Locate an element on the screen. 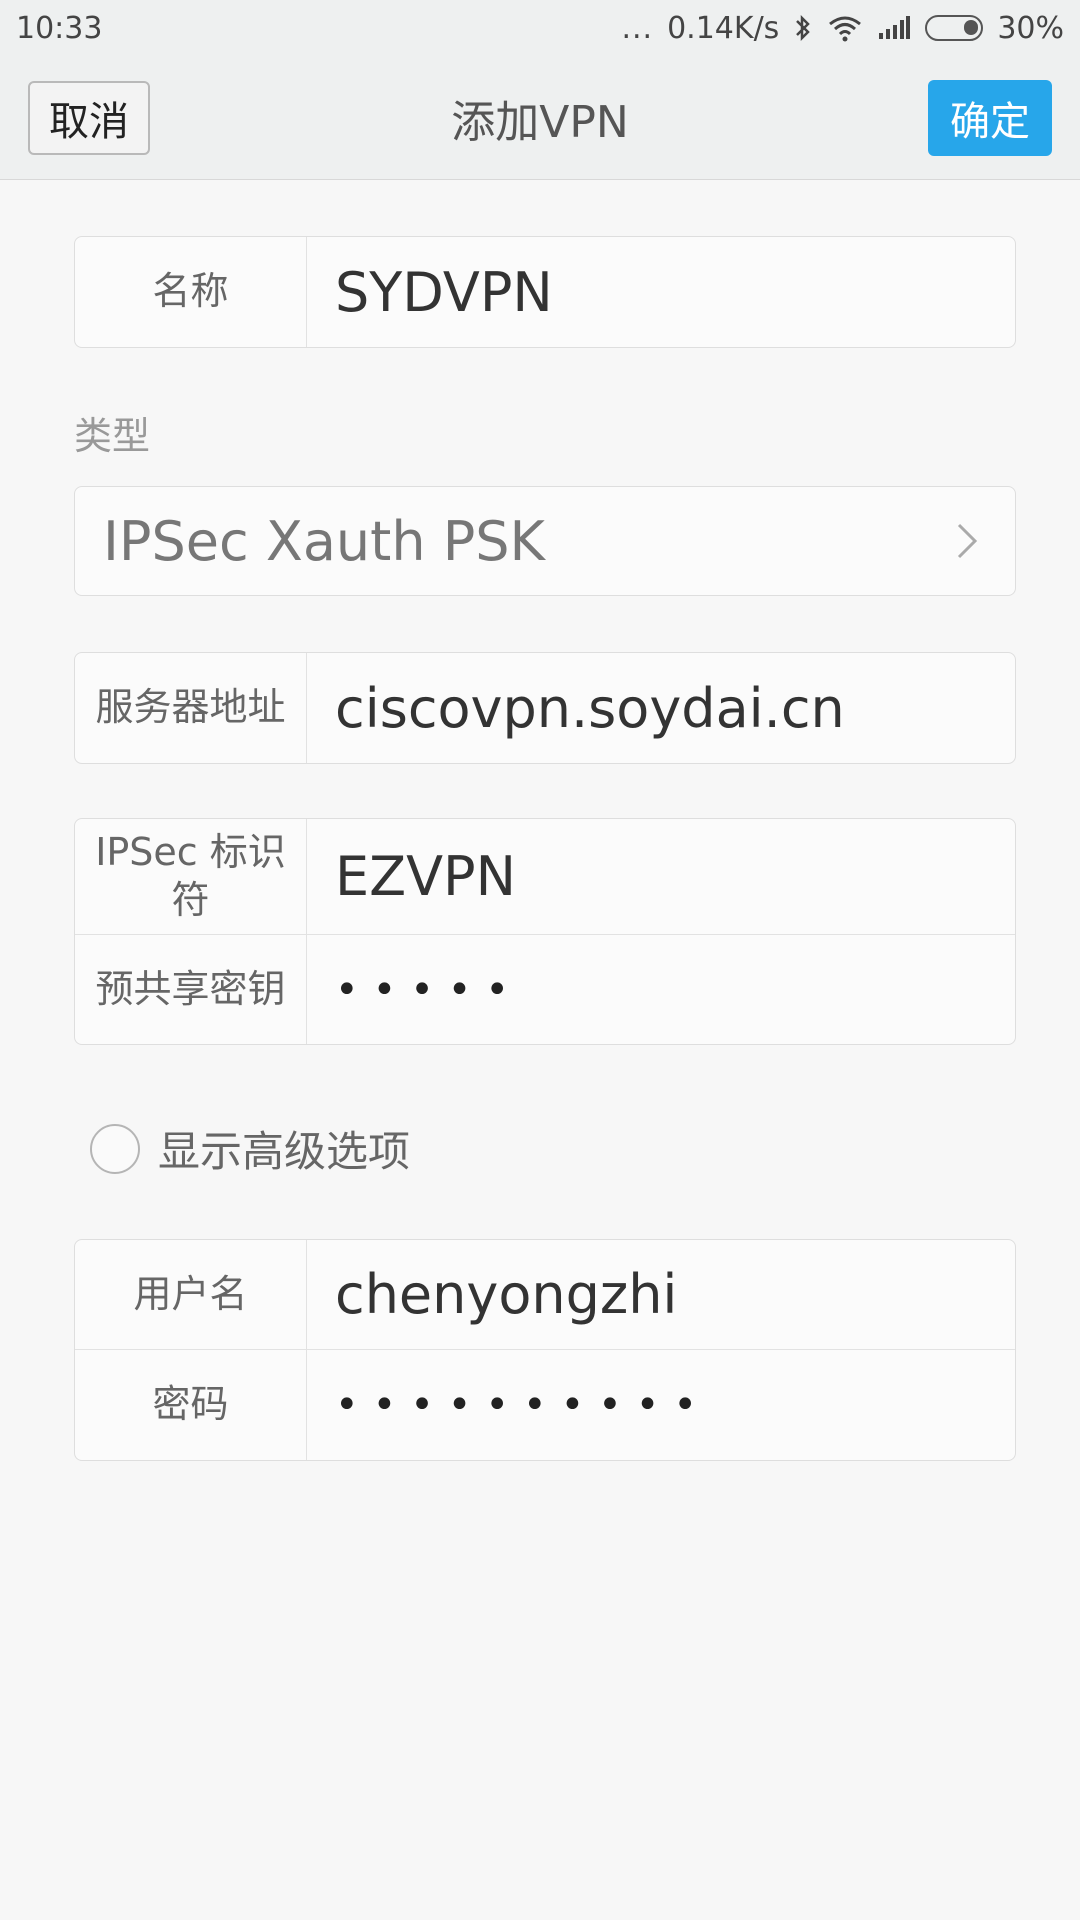 The width and height of the screenshot is (1080, 1920). name-label: 名称 is located at coordinates (191, 292).